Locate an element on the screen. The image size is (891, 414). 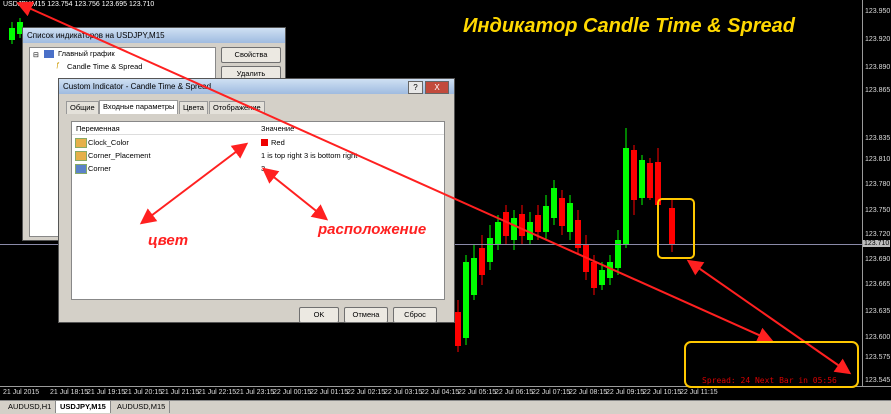
table-row: Clock_Color Red is located at coordinates (258, 142).